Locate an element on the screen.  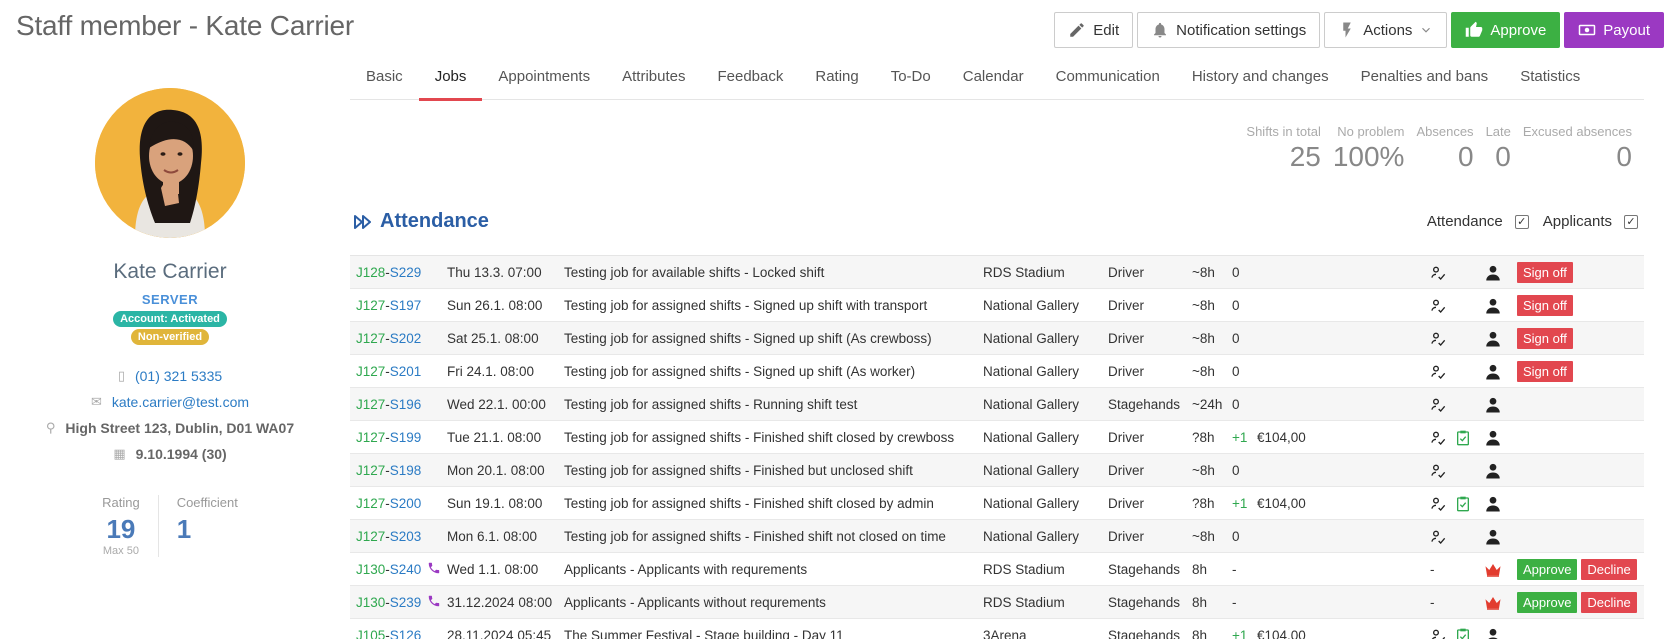
profile-stats: Rating 19 Max 50 Coefficient 1 is located at coordinates (170, 526).